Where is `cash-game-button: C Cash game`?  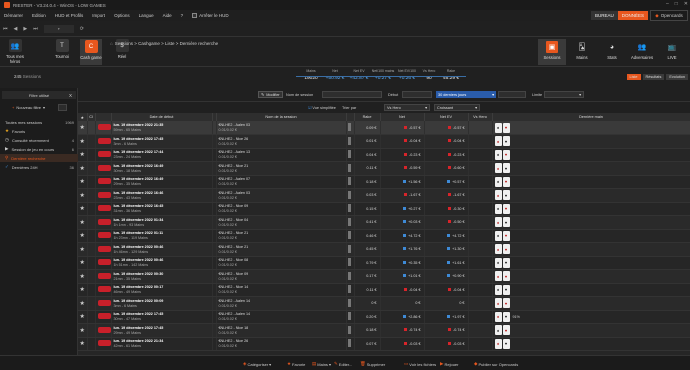
cash-game-button: C Cash game is located at coordinates (91, 52).